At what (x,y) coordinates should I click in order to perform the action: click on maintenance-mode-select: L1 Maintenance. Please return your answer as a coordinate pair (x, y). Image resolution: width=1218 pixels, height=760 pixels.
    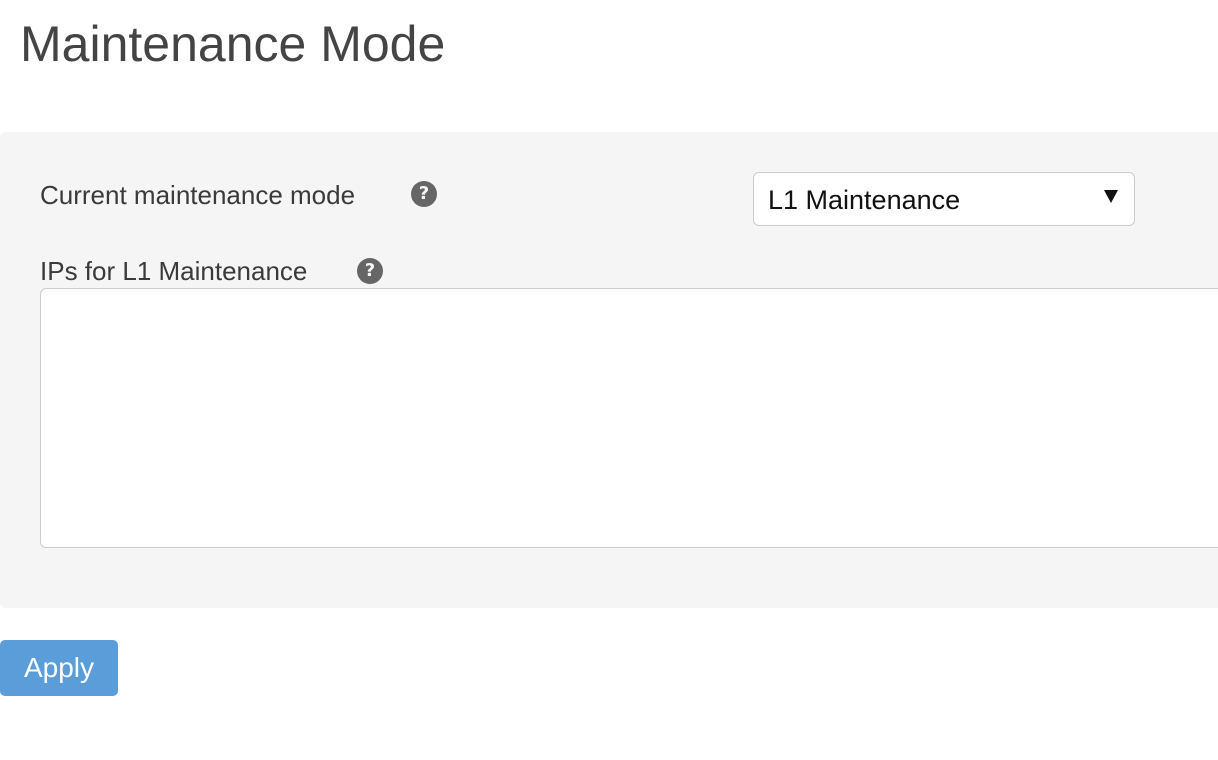
    Looking at the image, I should click on (944, 199).